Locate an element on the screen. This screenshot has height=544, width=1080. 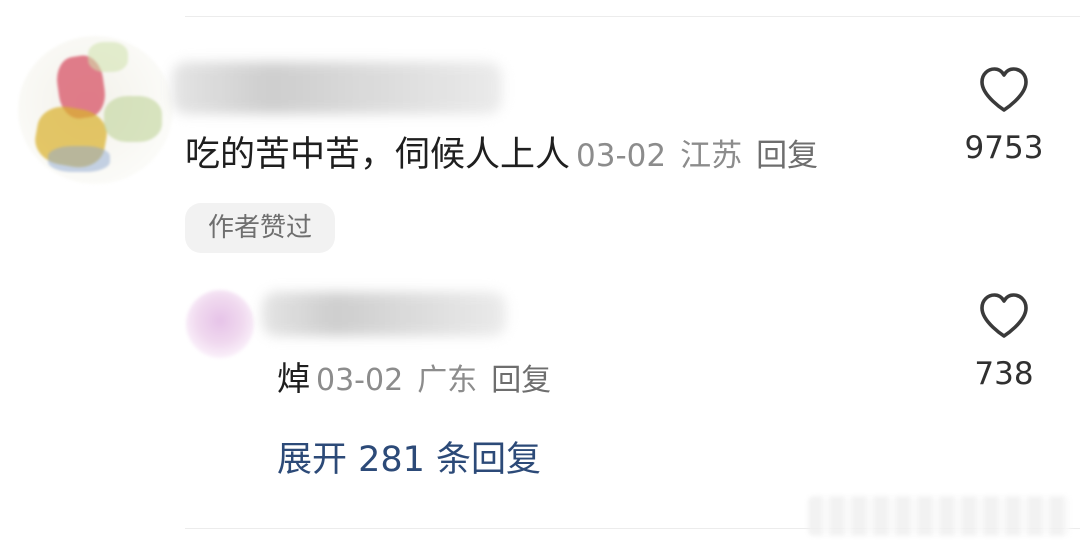
comment-meta: 03-02 江苏 回复 is located at coordinates (704, 156).